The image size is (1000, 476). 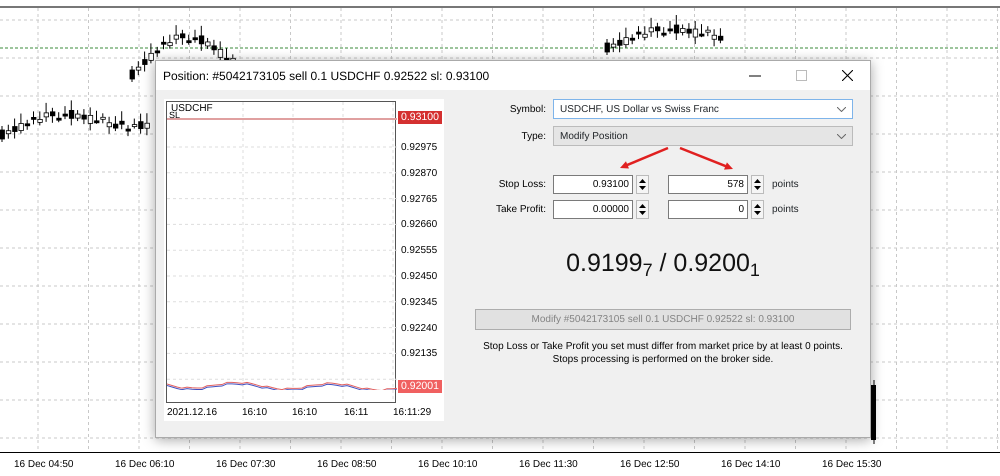 What do you see at coordinates (663, 265) in the screenshot?
I see `bid-ask-quote: 0.9199$_{7}$ / 0.9200$_{1}$` at bounding box center [663, 265].